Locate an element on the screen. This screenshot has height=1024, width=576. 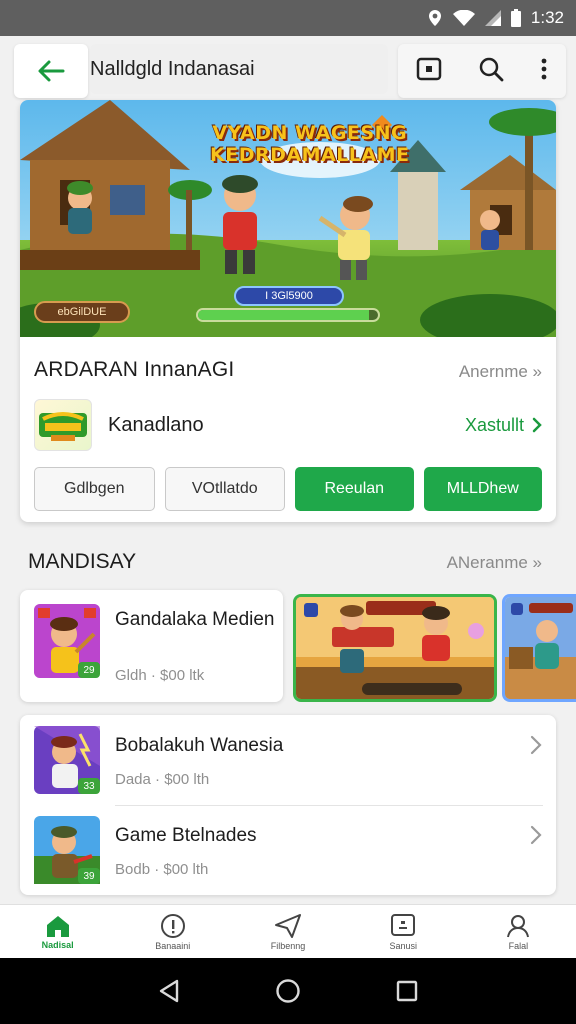
game-meta: Bodb · $00 lth is located at coordinates (162, 869).